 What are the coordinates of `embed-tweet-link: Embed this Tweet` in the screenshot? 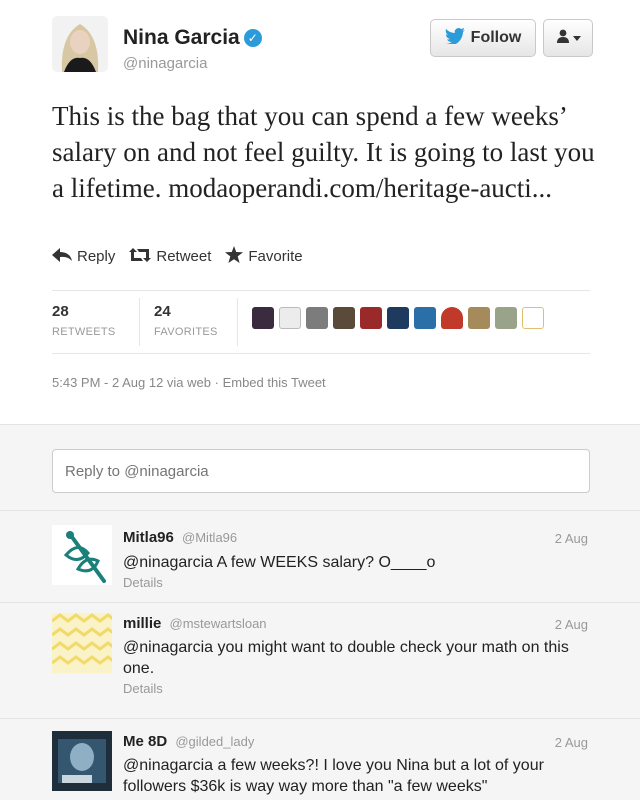 It's located at (274, 382).